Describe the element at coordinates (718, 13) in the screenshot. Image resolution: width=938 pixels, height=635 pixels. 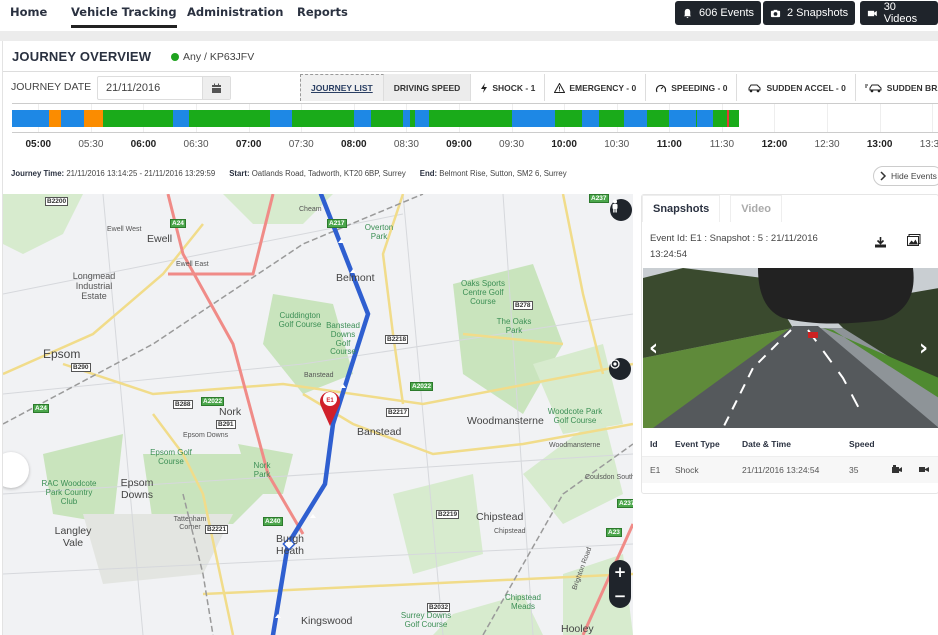
I see `events-button: 606 Events` at that location.